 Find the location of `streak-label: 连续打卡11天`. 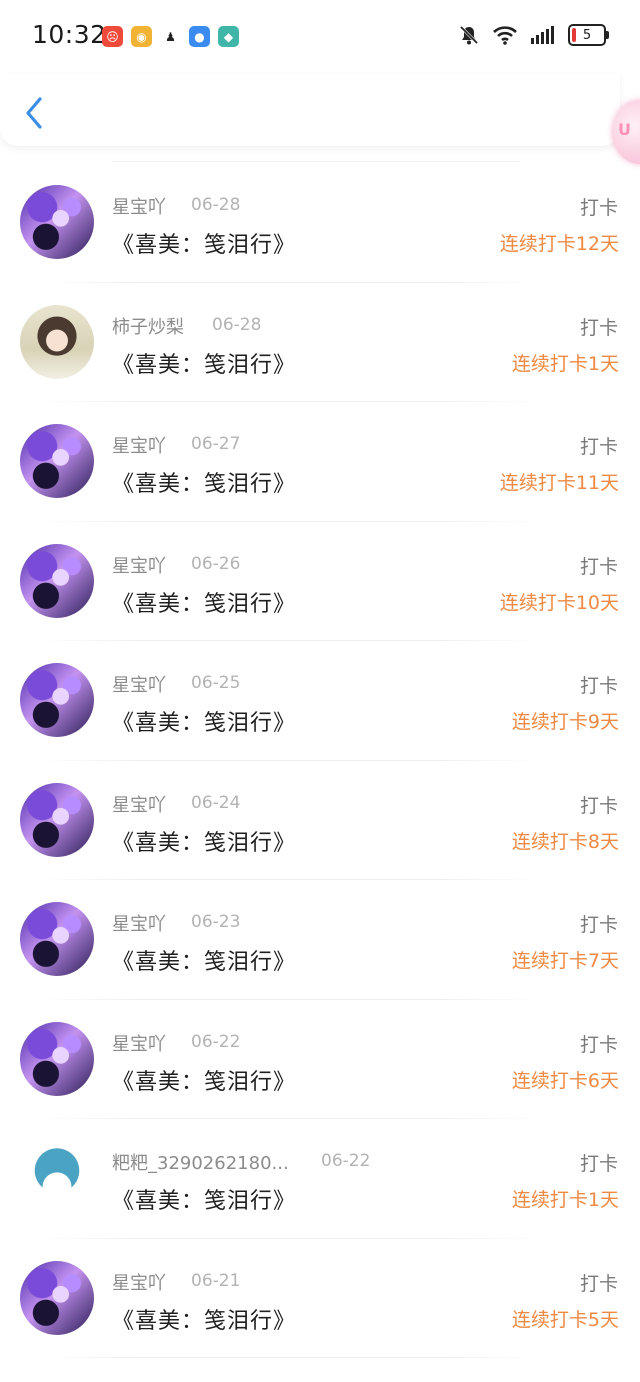

streak-label: 连续打卡11天 is located at coordinates (559, 483).